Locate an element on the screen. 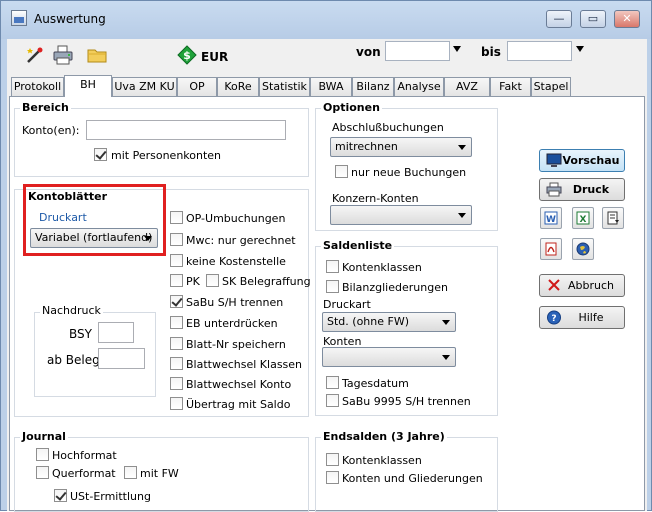 The height and width of the screenshot is (512, 652). tab-kore: KoRe is located at coordinates (238, 86).